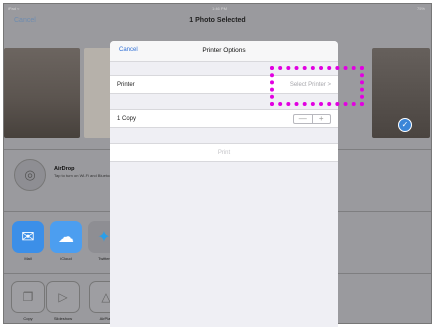  I want to click on checkmark-icon: ✓, so click(405, 125).